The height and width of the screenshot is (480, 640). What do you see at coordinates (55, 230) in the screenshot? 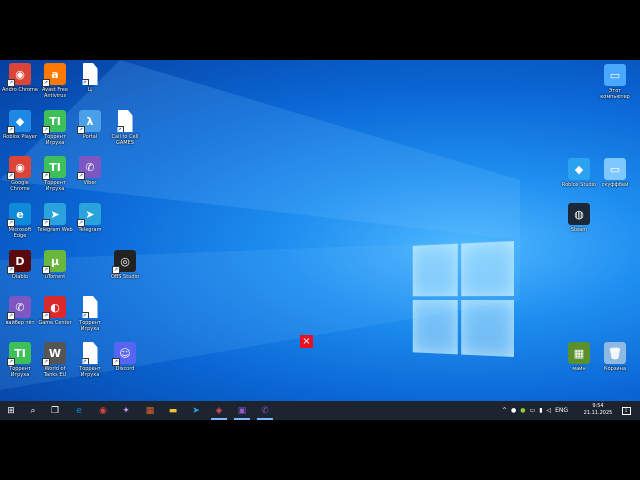
I see `desktop-icon-label: Telegram Web` at bounding box center [55, 230].